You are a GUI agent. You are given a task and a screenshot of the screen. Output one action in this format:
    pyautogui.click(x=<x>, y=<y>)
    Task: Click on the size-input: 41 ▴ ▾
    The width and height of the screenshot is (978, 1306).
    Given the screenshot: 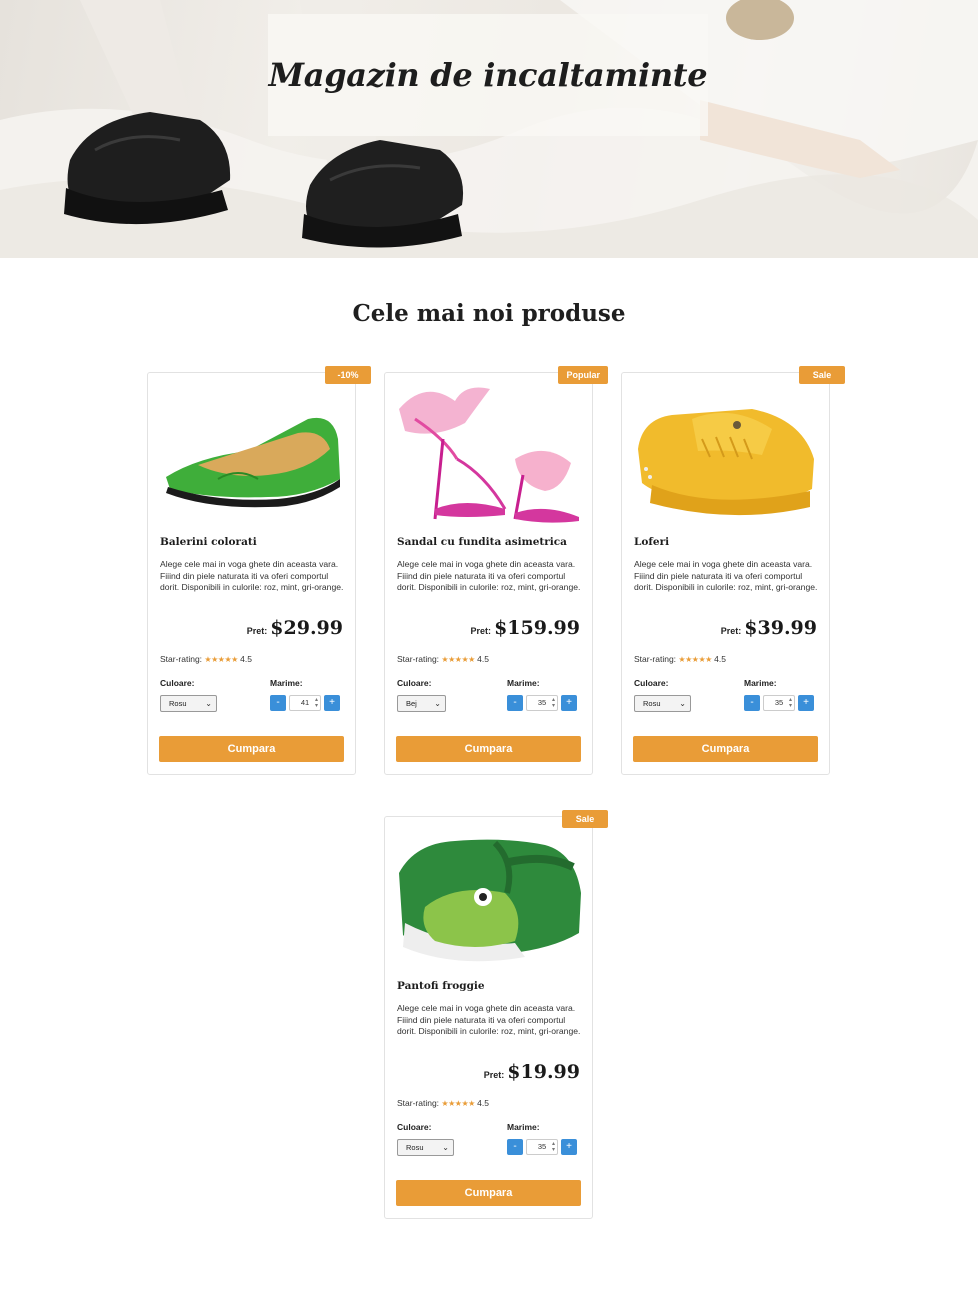 What is the action you would take?
    pyautogui.click(x=305, y=703)
    